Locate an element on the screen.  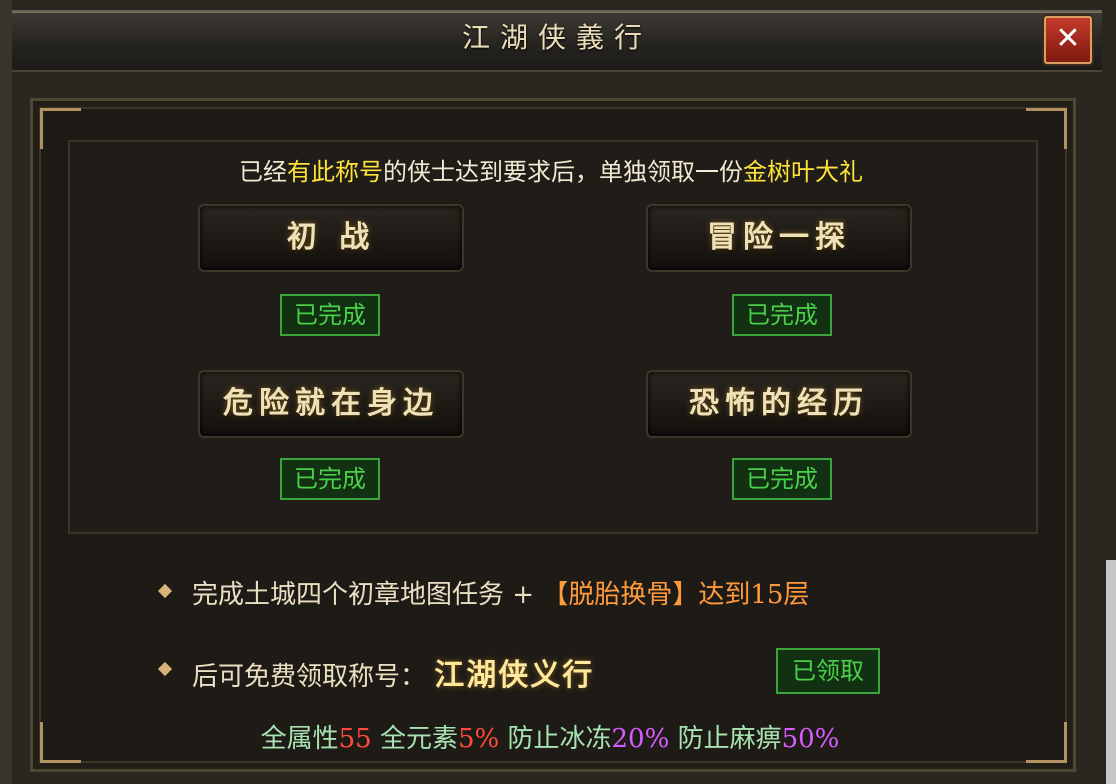
requirement-bracket: 【脱胎换骨】 is located at coordinates (620, 595).